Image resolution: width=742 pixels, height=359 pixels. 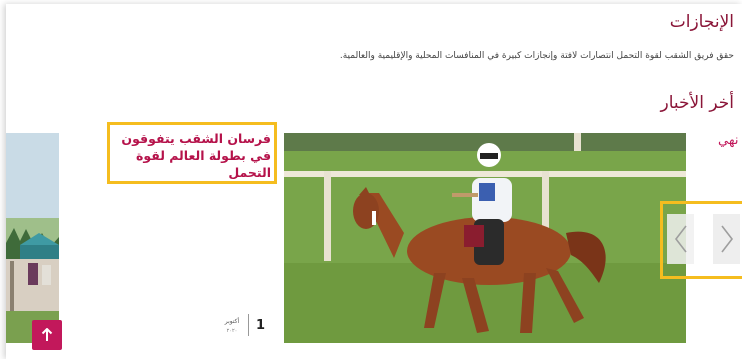 I want to click on carousel-prev-button, so click(x=680, y=239).